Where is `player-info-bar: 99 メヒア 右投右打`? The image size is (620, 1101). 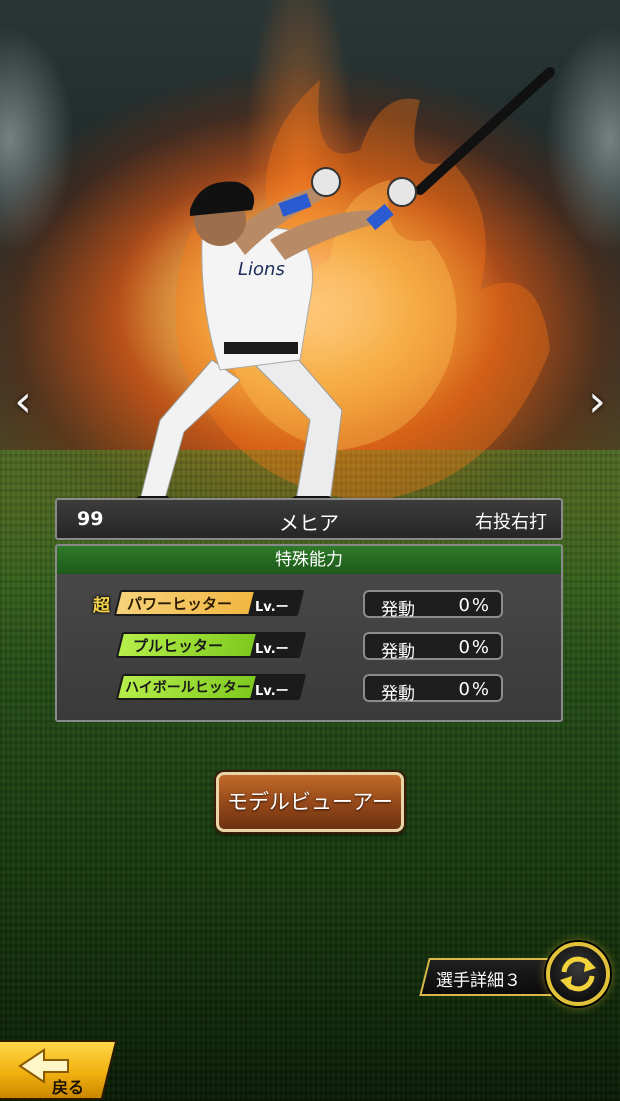
player-info-bar: 99 メヒア 右投右打 is located at coordinates (309, 519).